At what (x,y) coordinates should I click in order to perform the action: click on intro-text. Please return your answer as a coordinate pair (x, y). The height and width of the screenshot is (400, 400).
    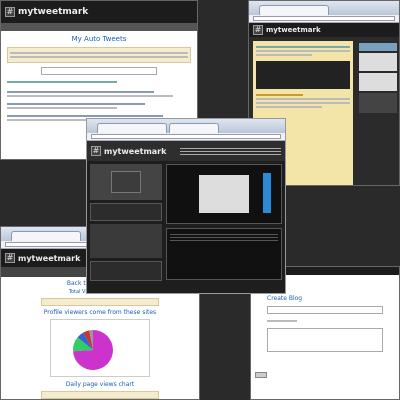
    Looking at the image, I should click on (230, 151).